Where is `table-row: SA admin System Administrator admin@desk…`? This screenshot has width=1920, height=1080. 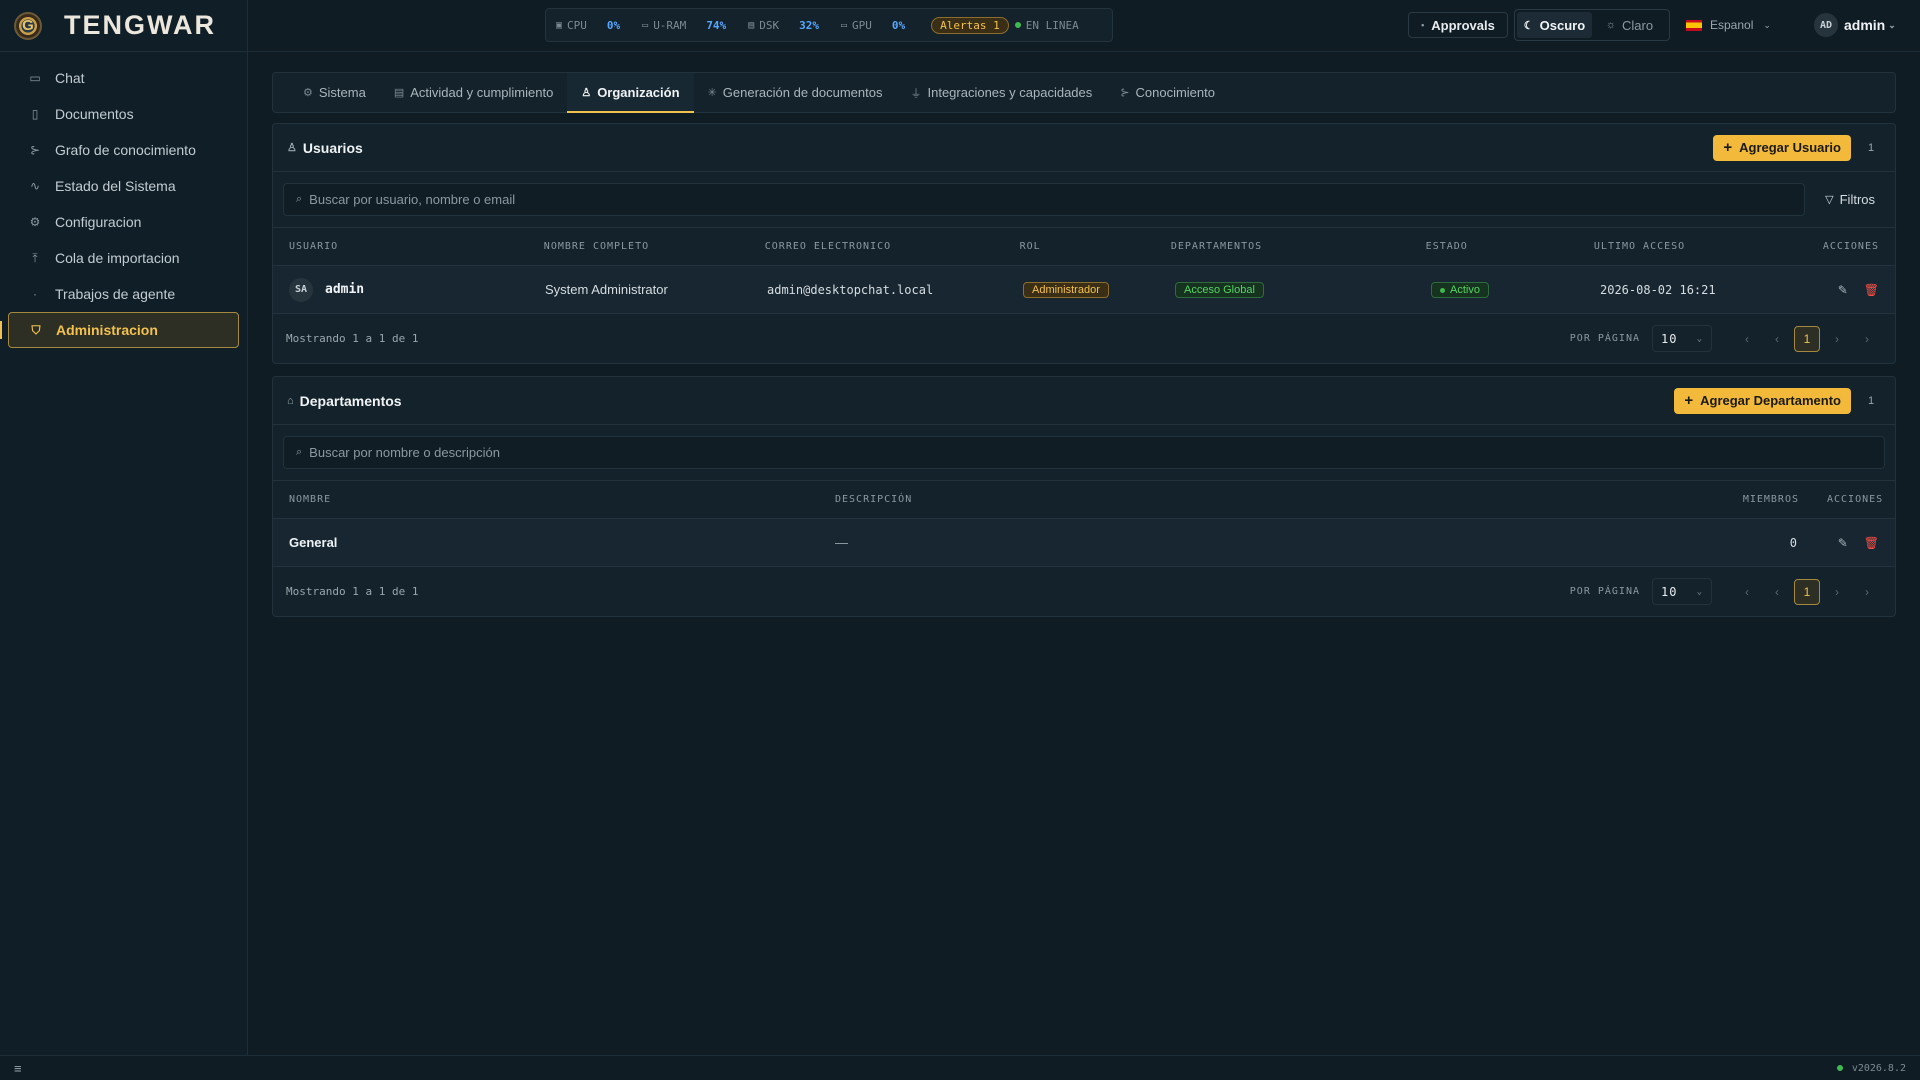 table-row: SA admin System Administrator admin@desk… is located at coordinates (1084, 290).